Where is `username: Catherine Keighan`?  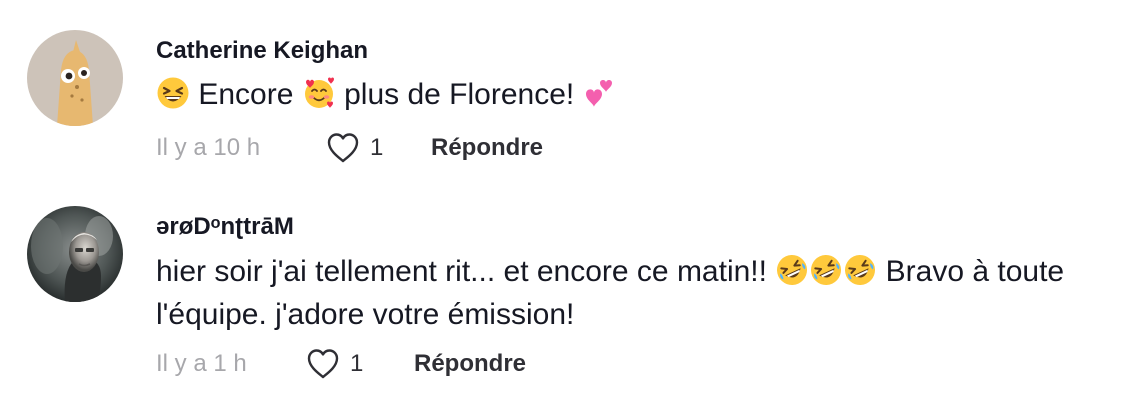 username: Catherine Keighan is located at coordinates (262, 51).